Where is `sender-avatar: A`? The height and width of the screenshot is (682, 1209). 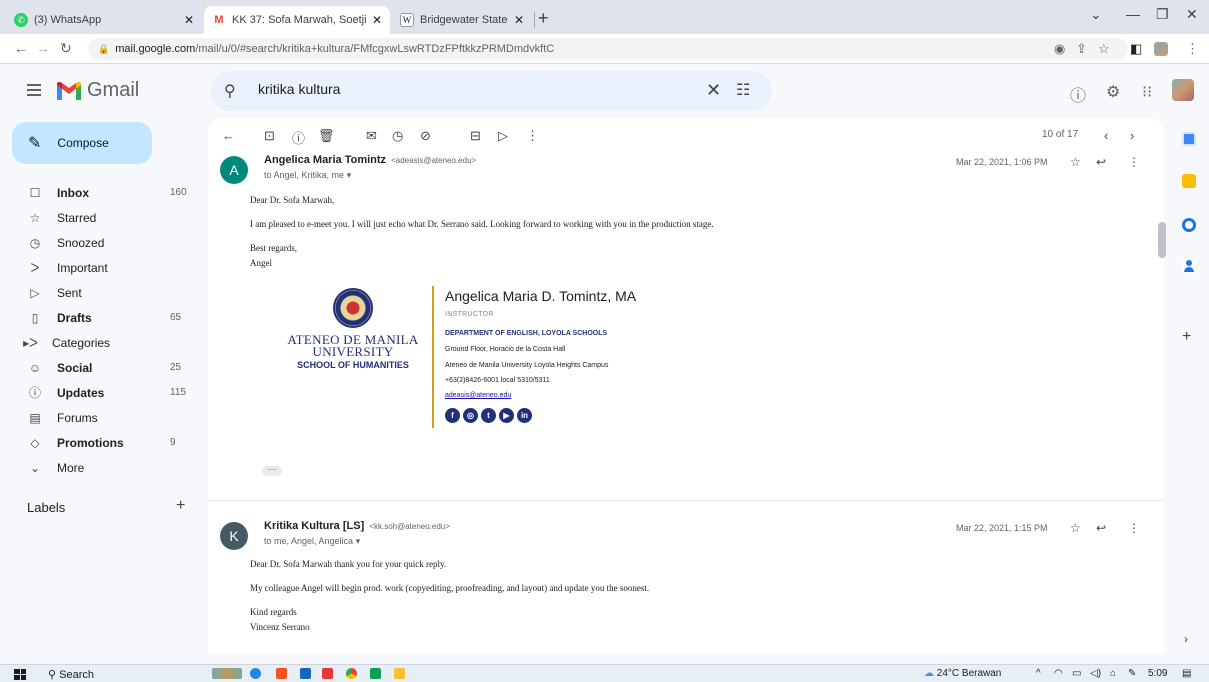
sender-avatar: A is located at coordinates (234, 170).